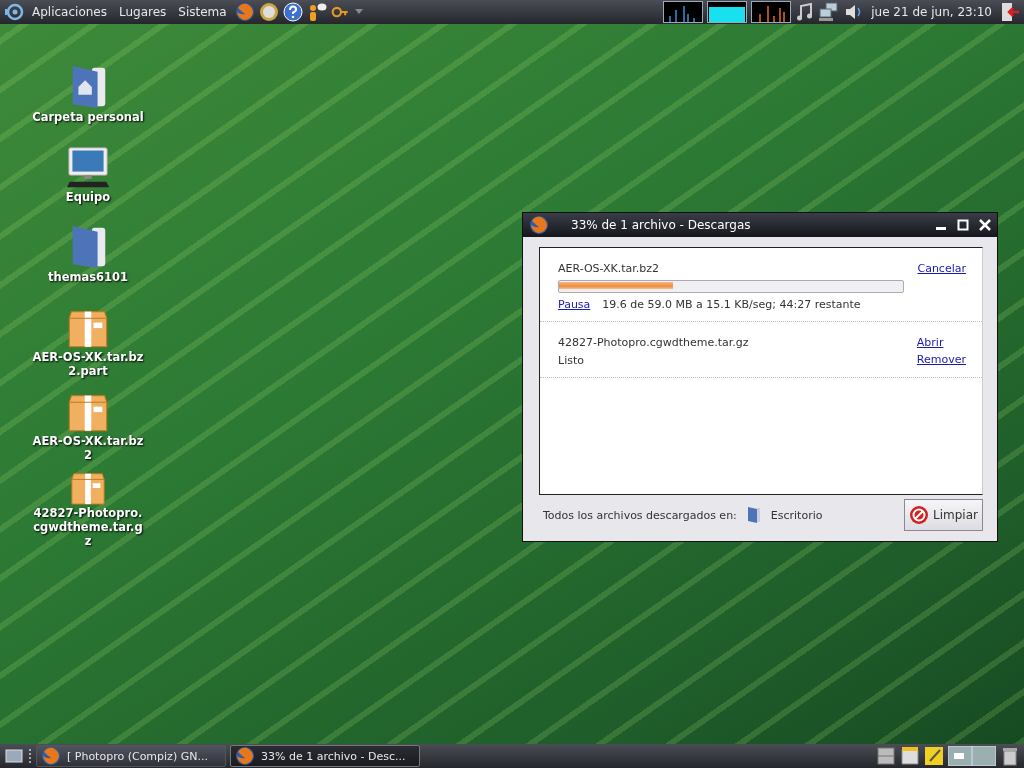  Describe the element at coordinates (88, 277) in the screenshot. I see `desktop-icon-label: themas6101` at that location.